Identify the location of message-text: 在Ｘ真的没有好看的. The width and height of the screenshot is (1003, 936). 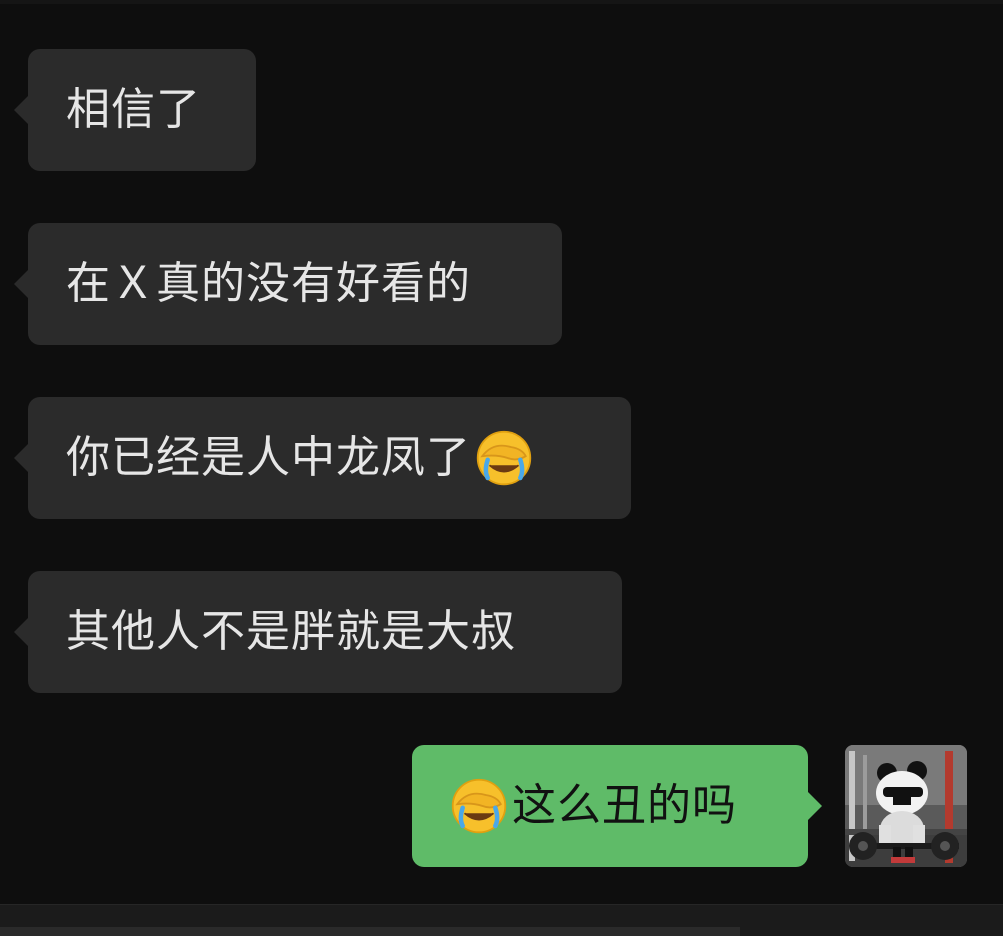
(268, 283).